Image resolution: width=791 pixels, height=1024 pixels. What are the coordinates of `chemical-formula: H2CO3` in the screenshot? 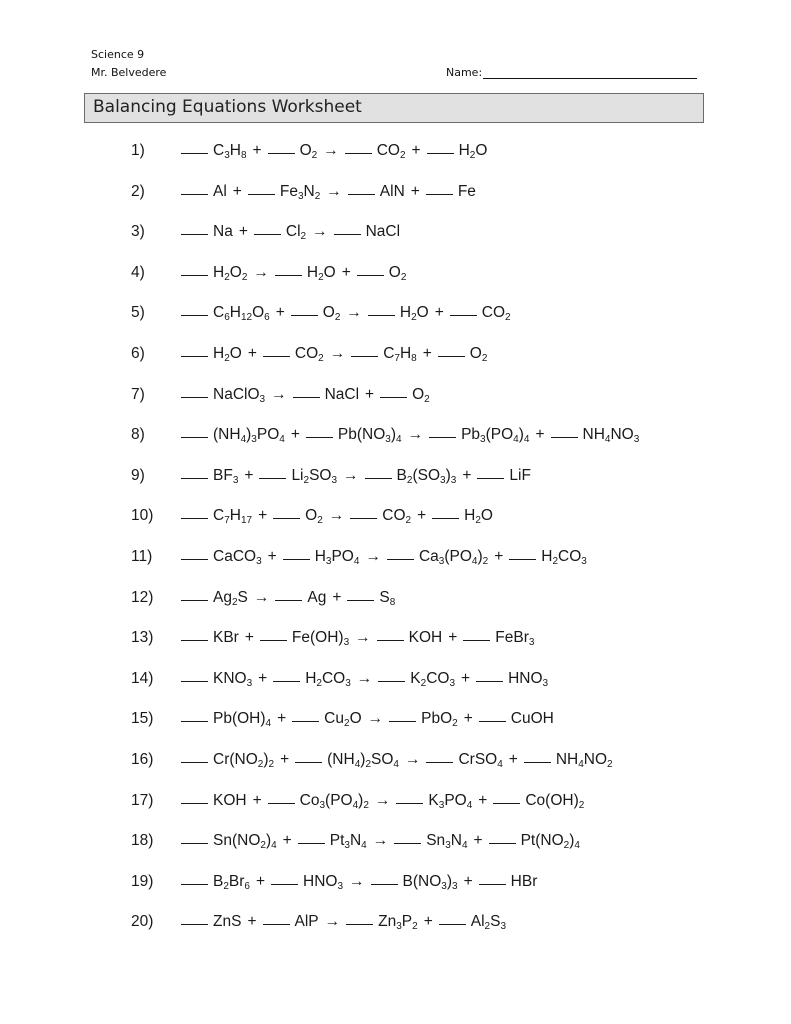 It's located at (564, 557).